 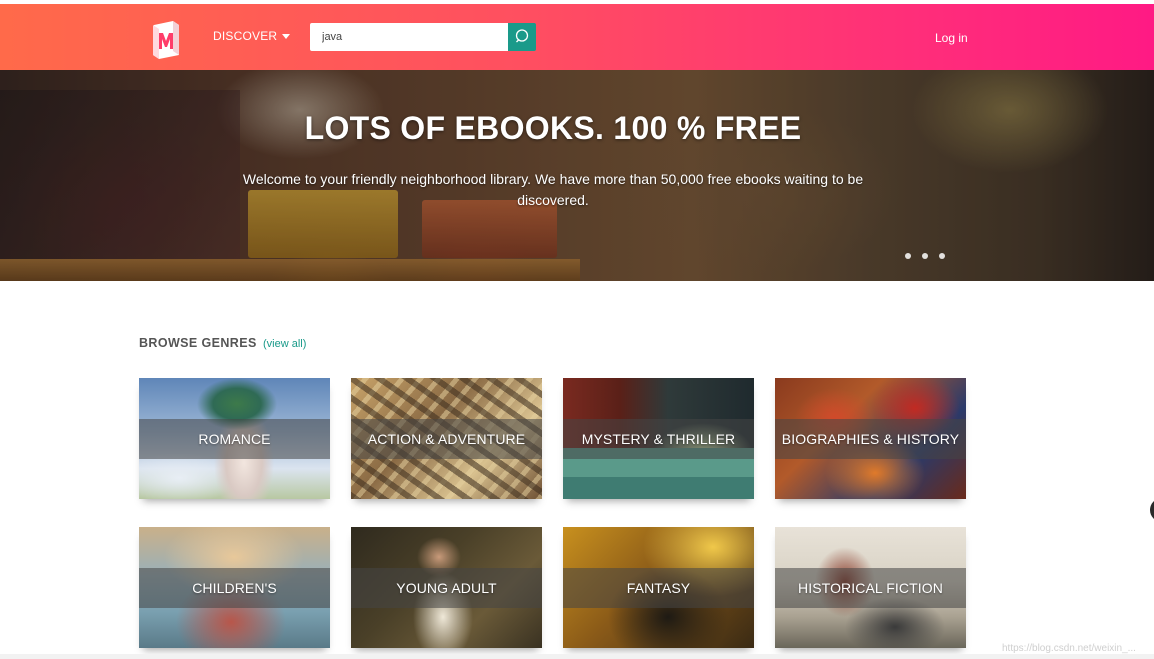 I want to click on genre-tile-band: MYSTERY & THRILLER, so click(x=658, y=439).